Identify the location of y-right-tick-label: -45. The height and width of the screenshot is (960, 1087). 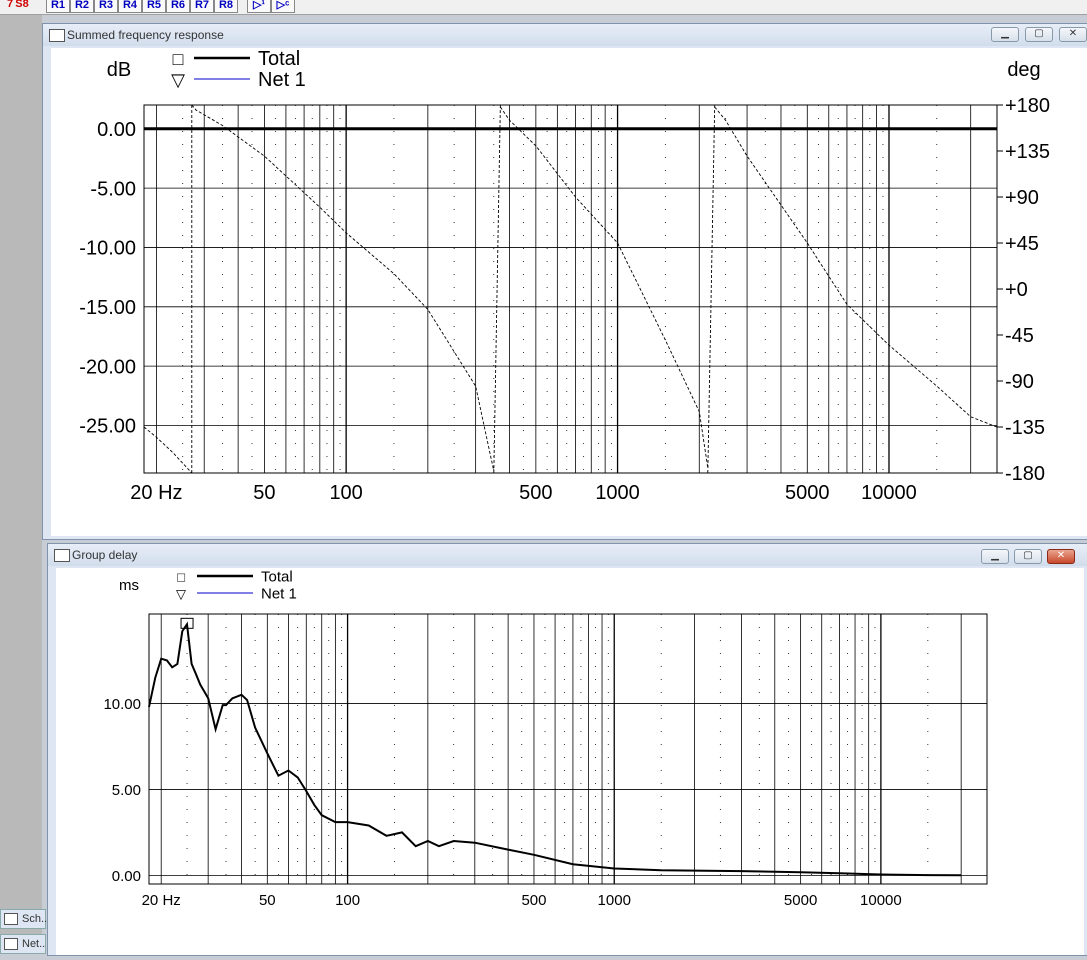
(1019, 336).